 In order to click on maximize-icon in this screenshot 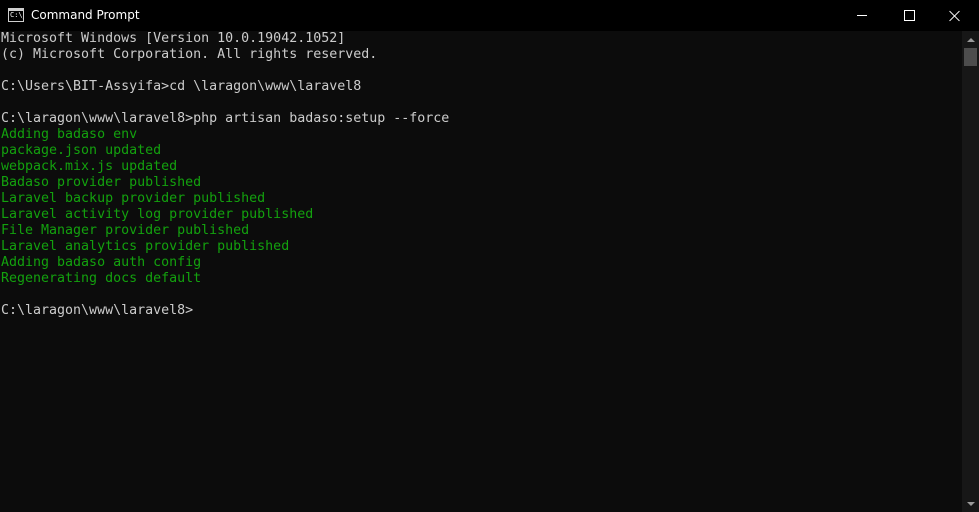, I will do `click(909, 15)`.